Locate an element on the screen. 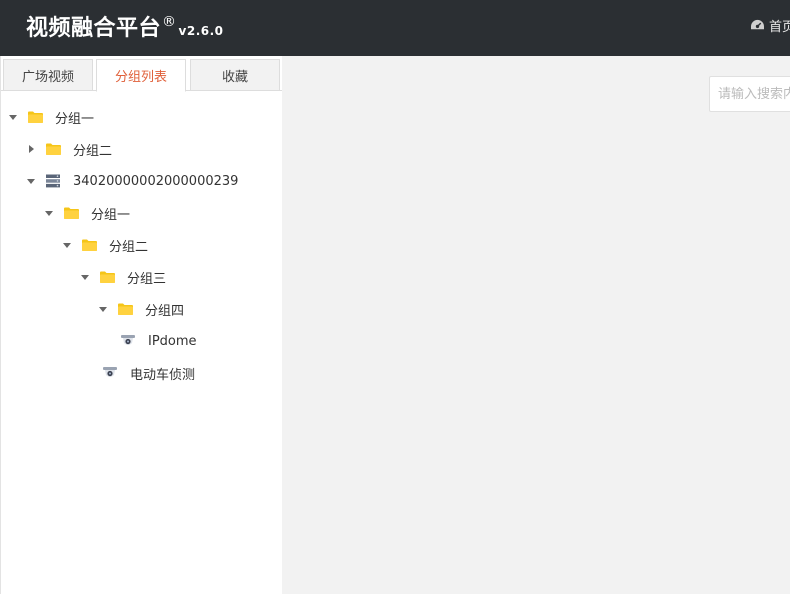 Image resolution: width=790 pixels, height=594 pixels. tree-node-subgroup-2: 分组二 is located at coordinates (105, 245).